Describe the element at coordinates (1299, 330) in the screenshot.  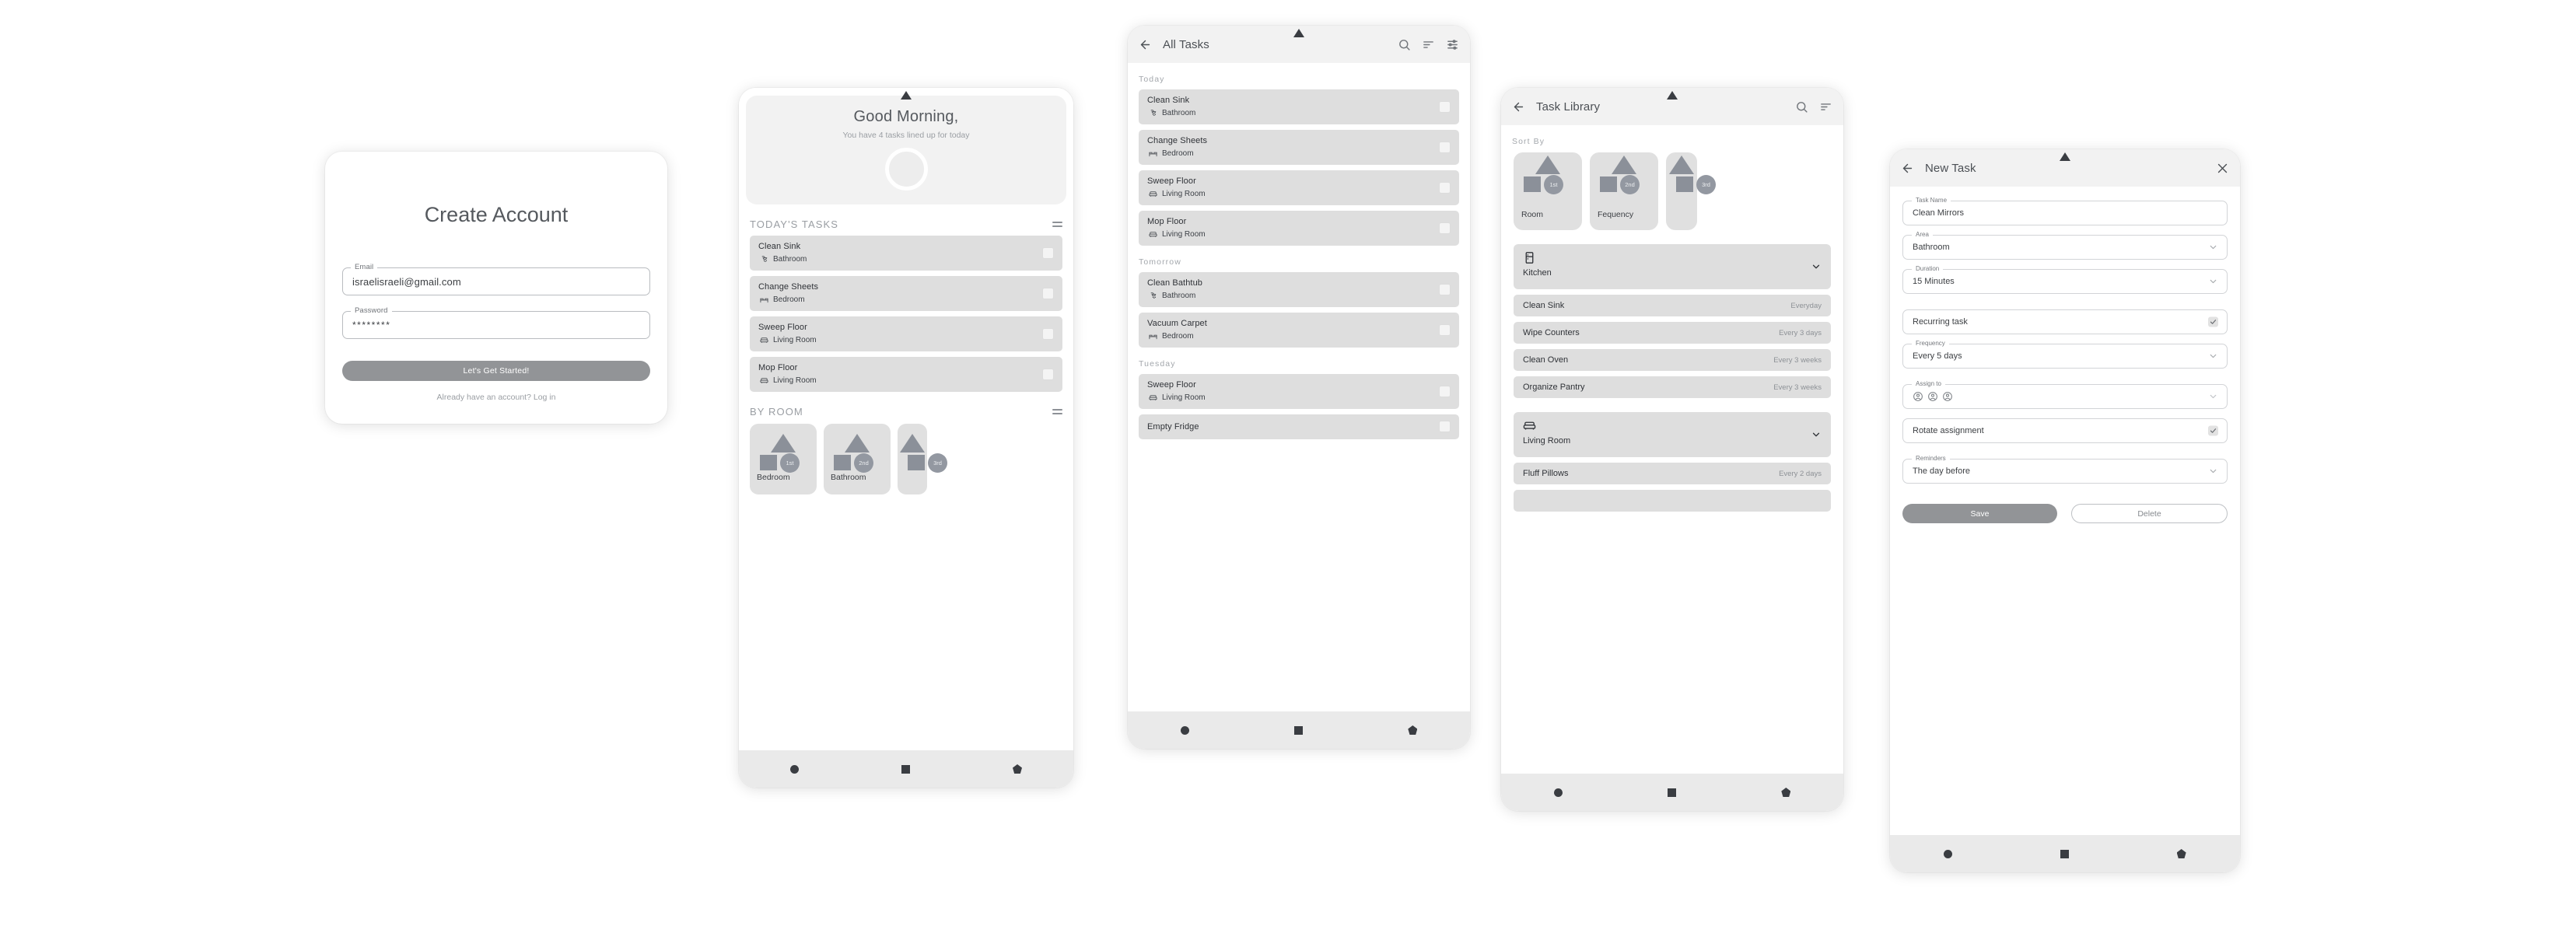
I see `task-row: Vacuum Carpet Bedroom` at that location.